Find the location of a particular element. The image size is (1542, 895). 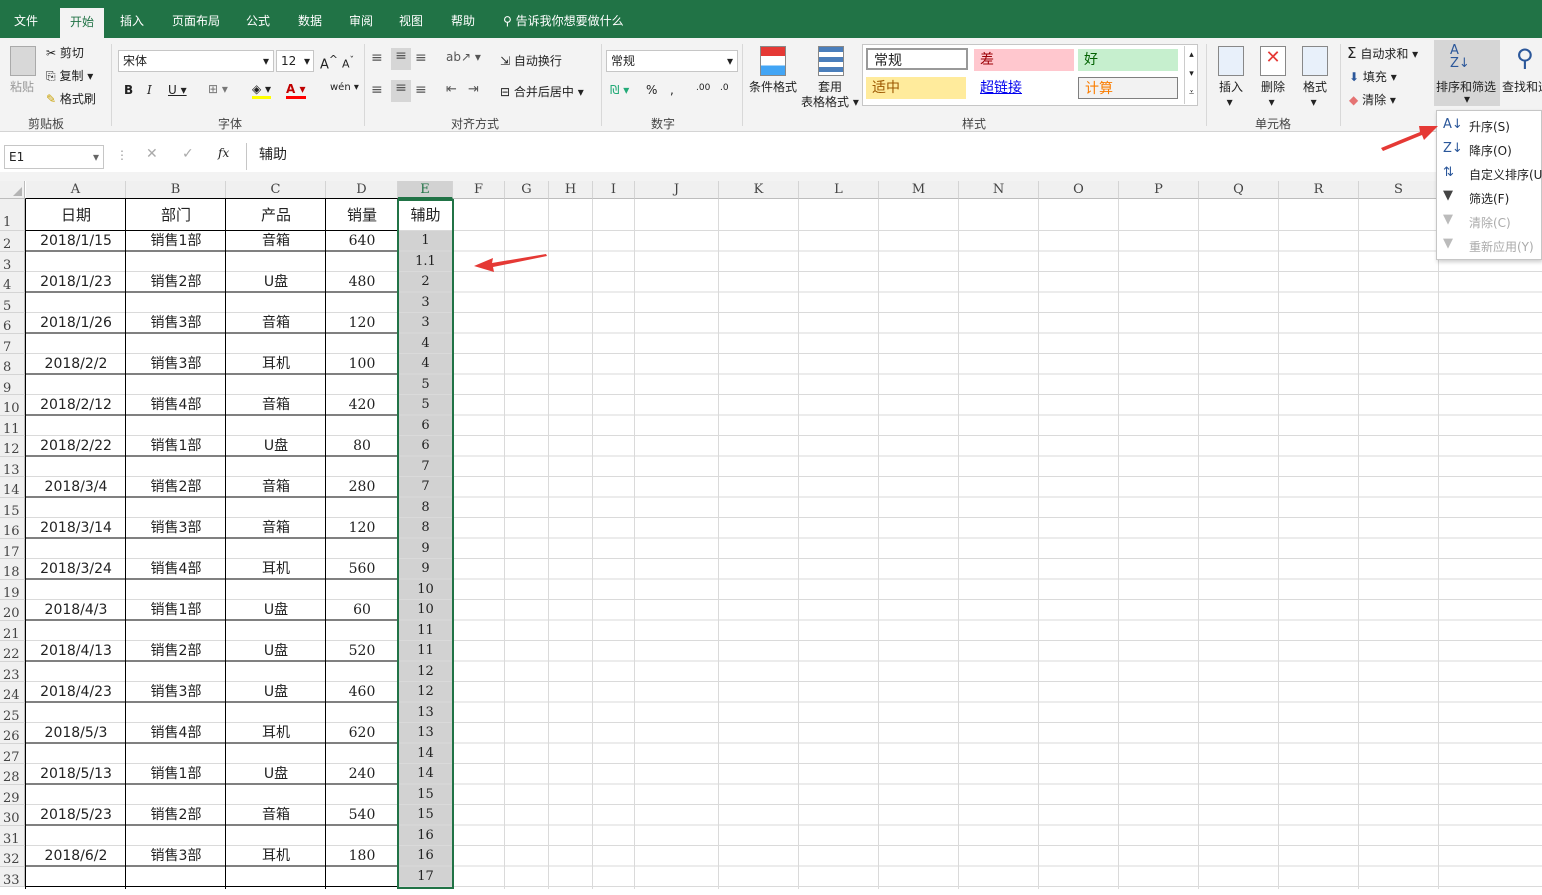

annotation-arrows is located at coordinates (956, 199).